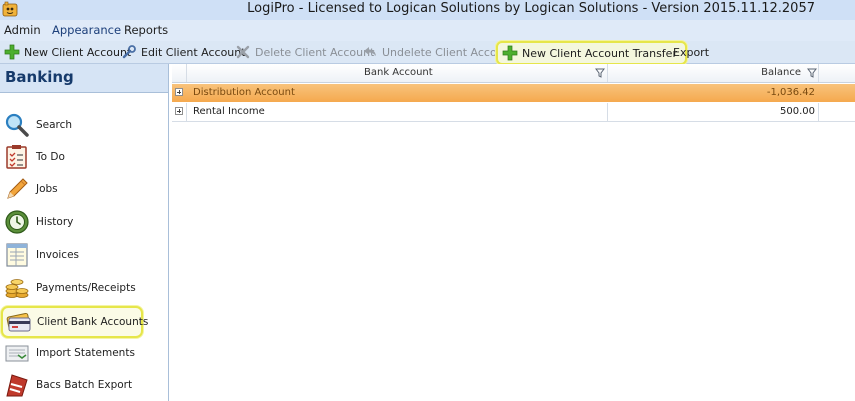 This screenshot has width=855, height=401. I want to click on sidebar-item-jobs: Jobs, so click(83, 189).